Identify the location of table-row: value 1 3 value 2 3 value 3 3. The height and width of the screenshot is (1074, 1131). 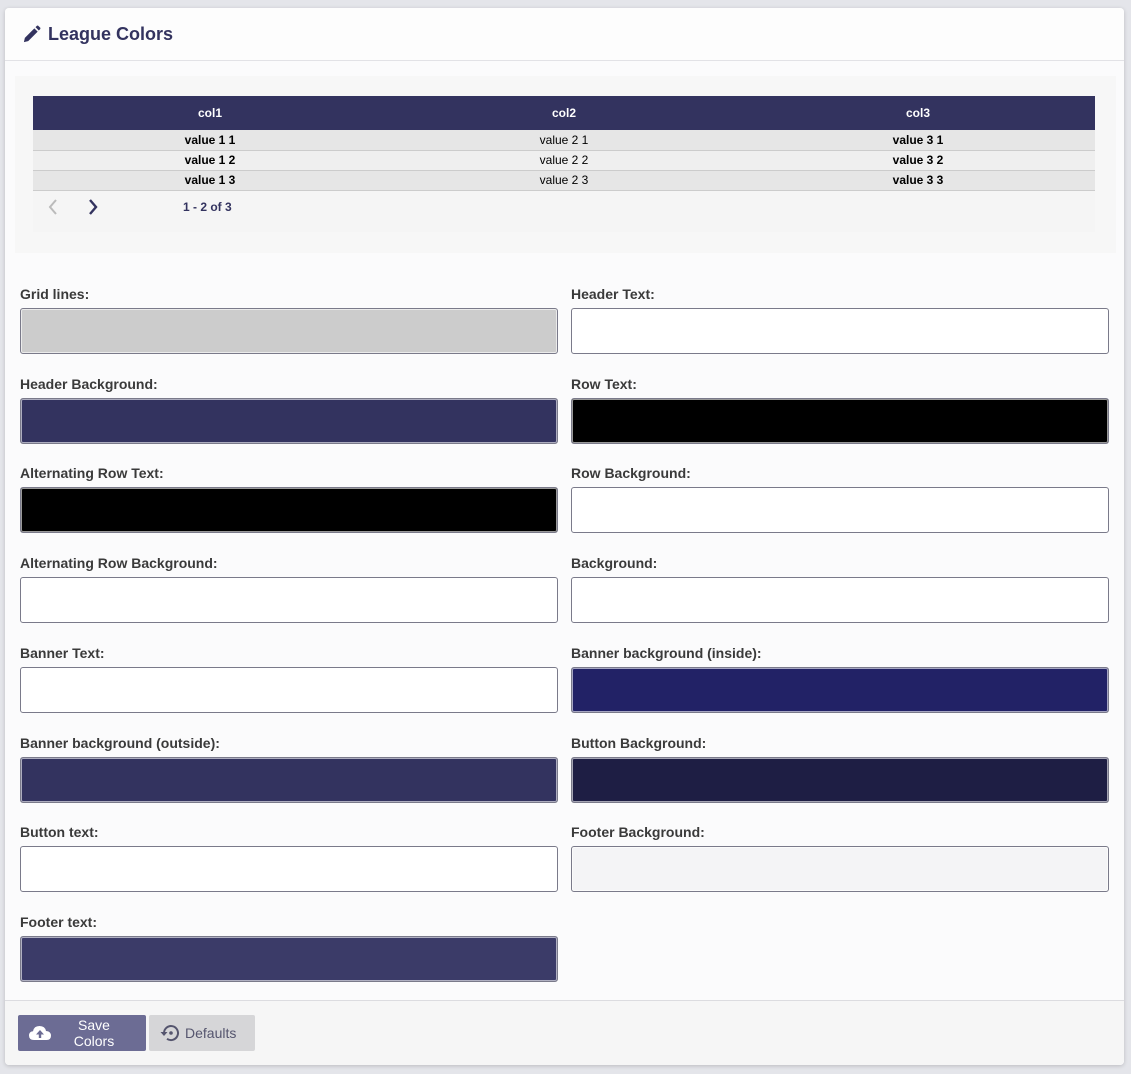
(564, 180).